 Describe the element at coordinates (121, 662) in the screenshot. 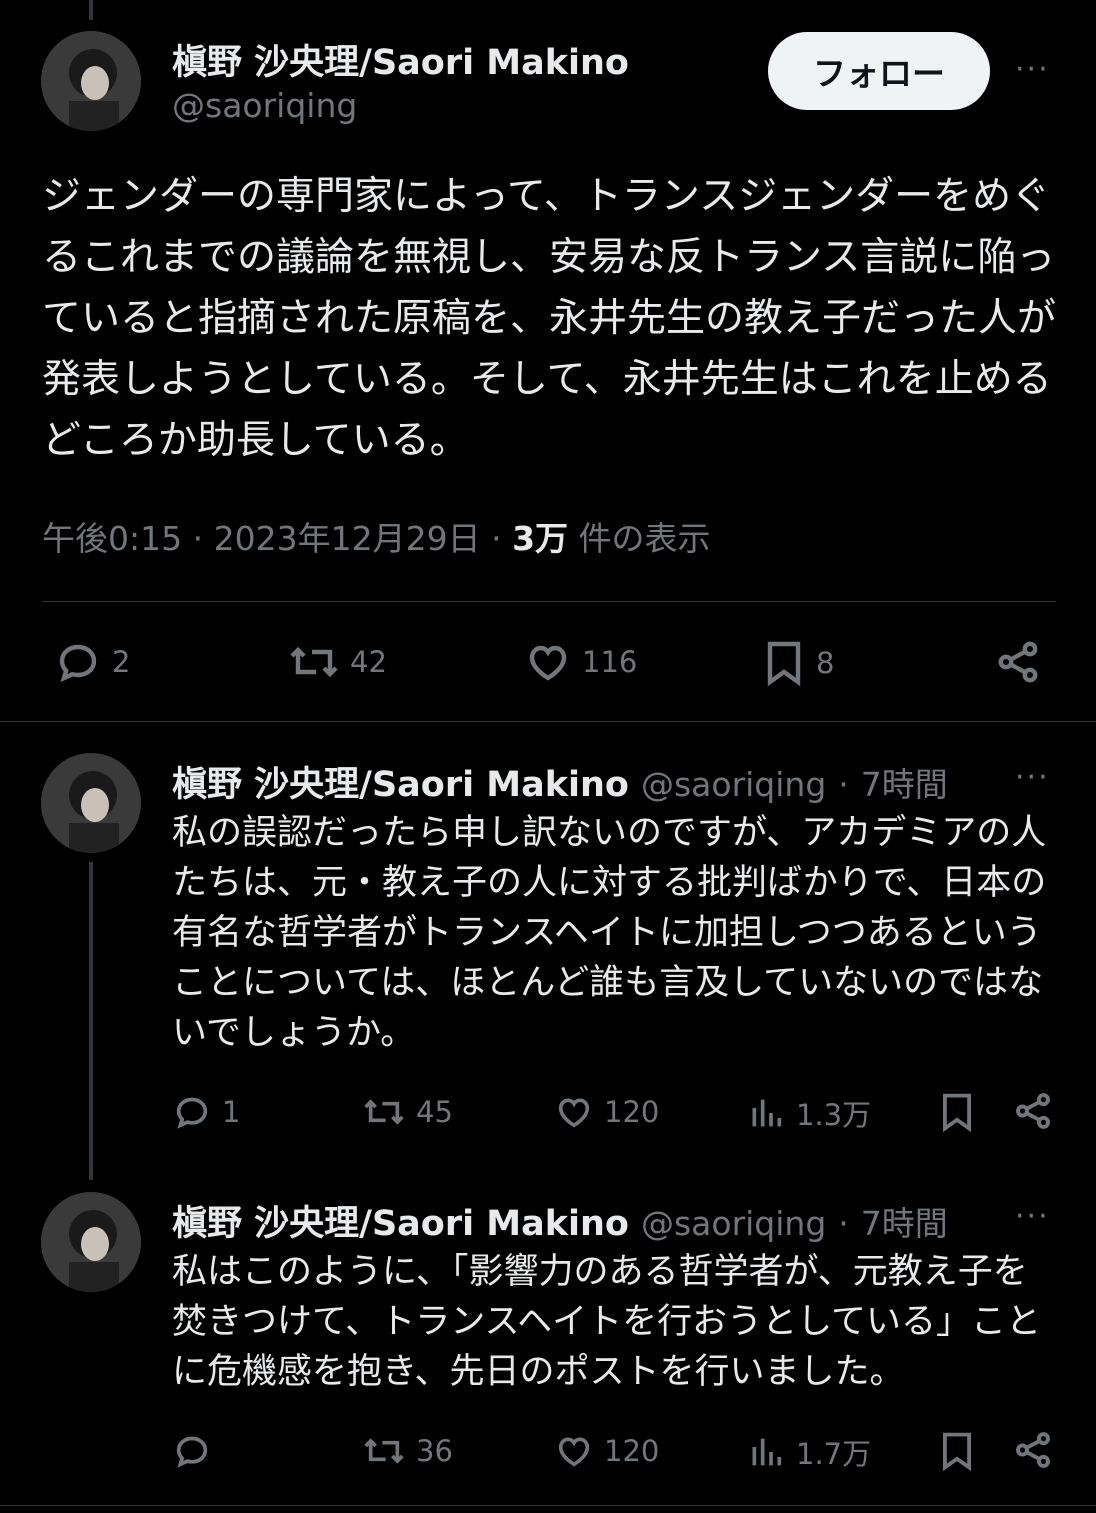

I see `reply-count: 2` at that location.